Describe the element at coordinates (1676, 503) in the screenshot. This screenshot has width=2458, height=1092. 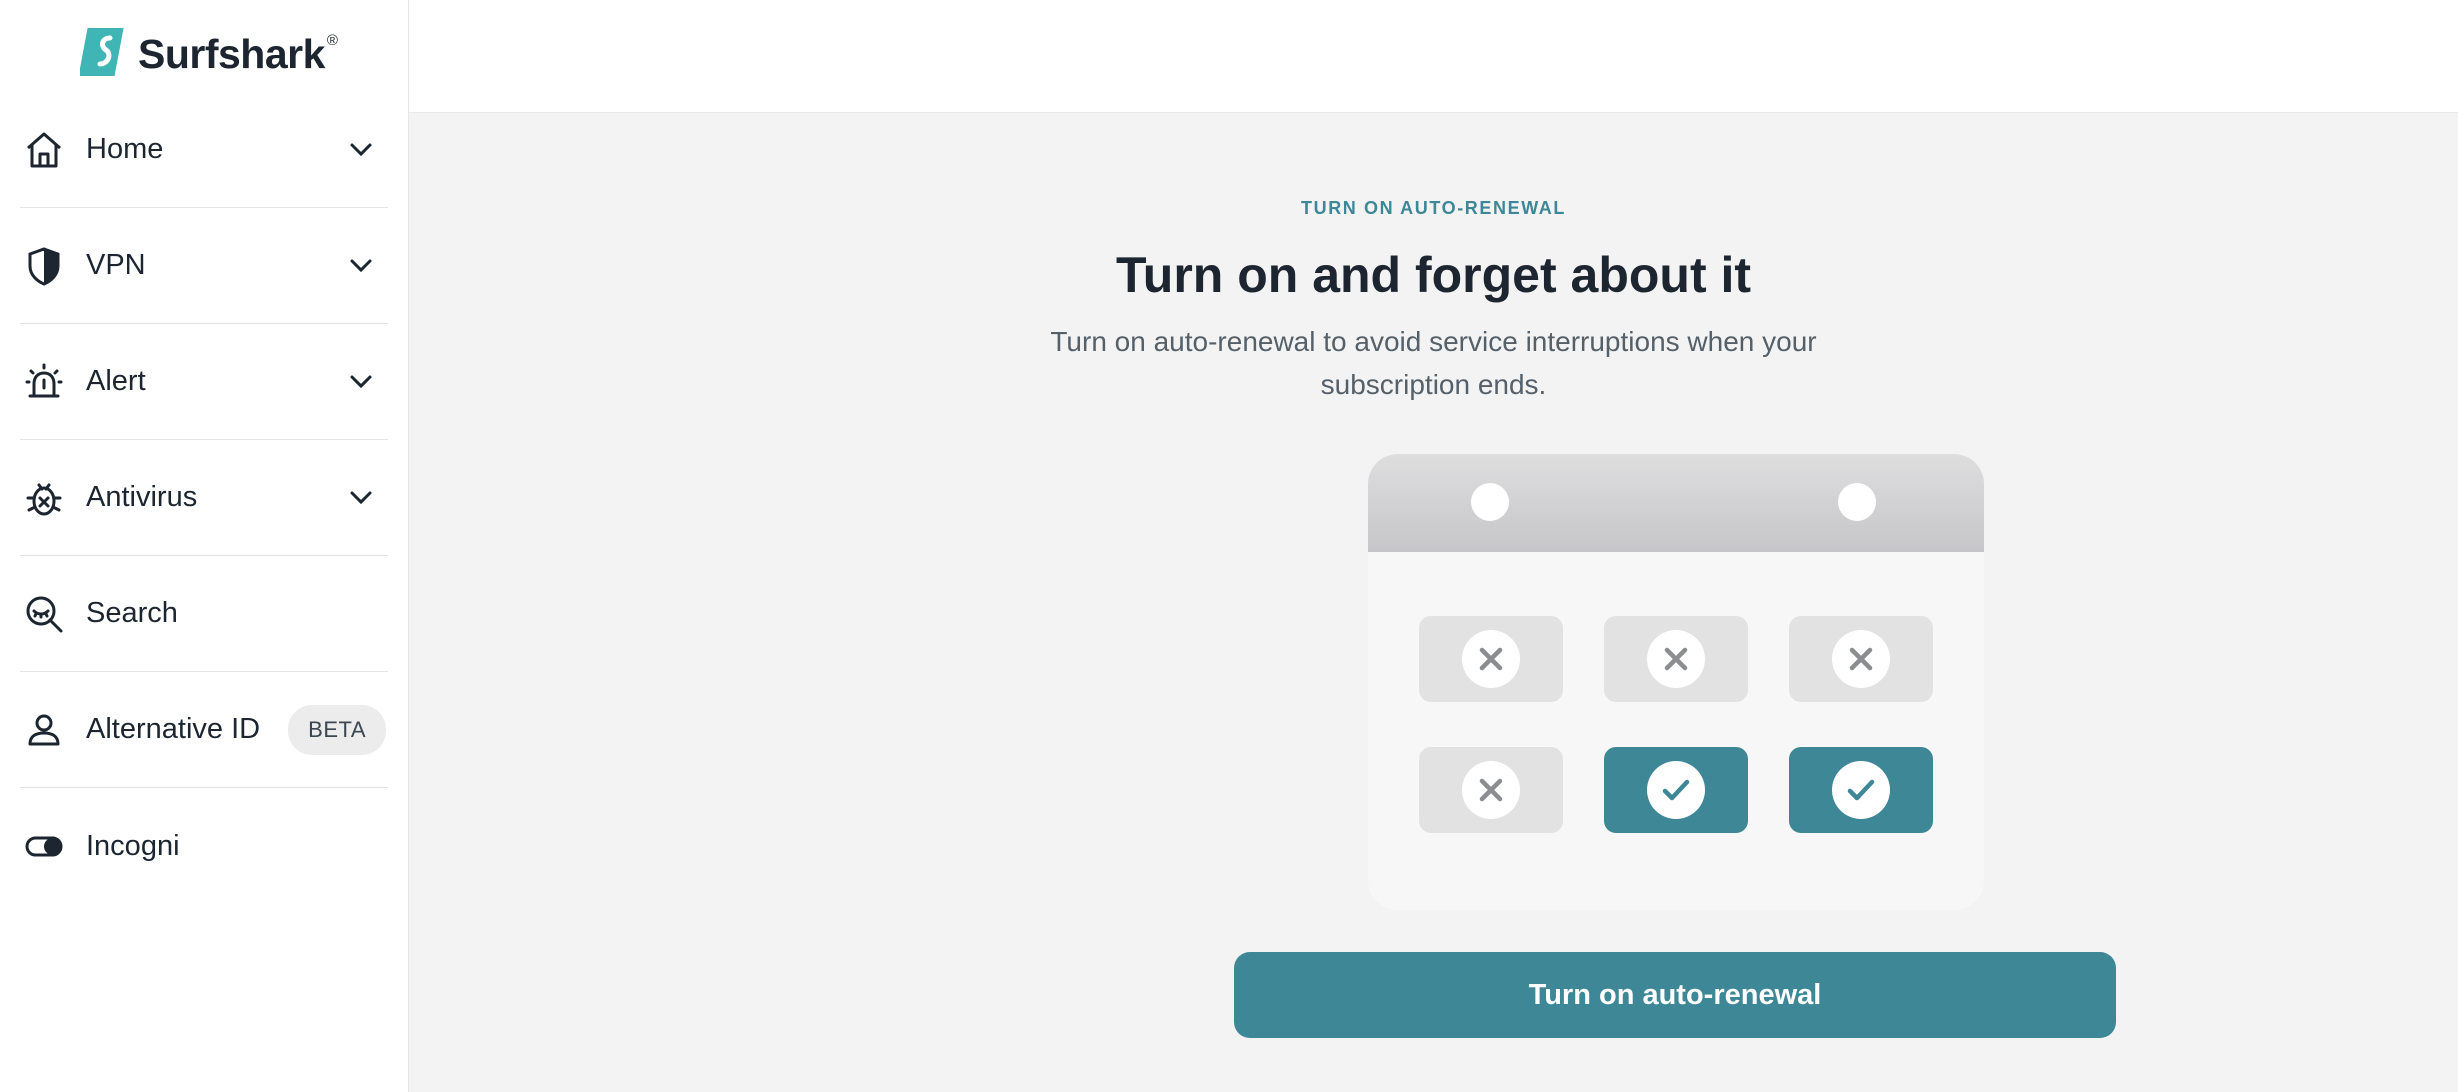
I see `calendar-header` at that location.